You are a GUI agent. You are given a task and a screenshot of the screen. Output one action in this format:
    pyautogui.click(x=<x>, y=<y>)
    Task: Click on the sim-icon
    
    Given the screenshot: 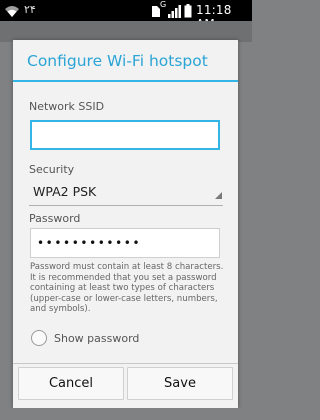 What is the action you would take?
    pyautogui.click(x=156, y=12)
    